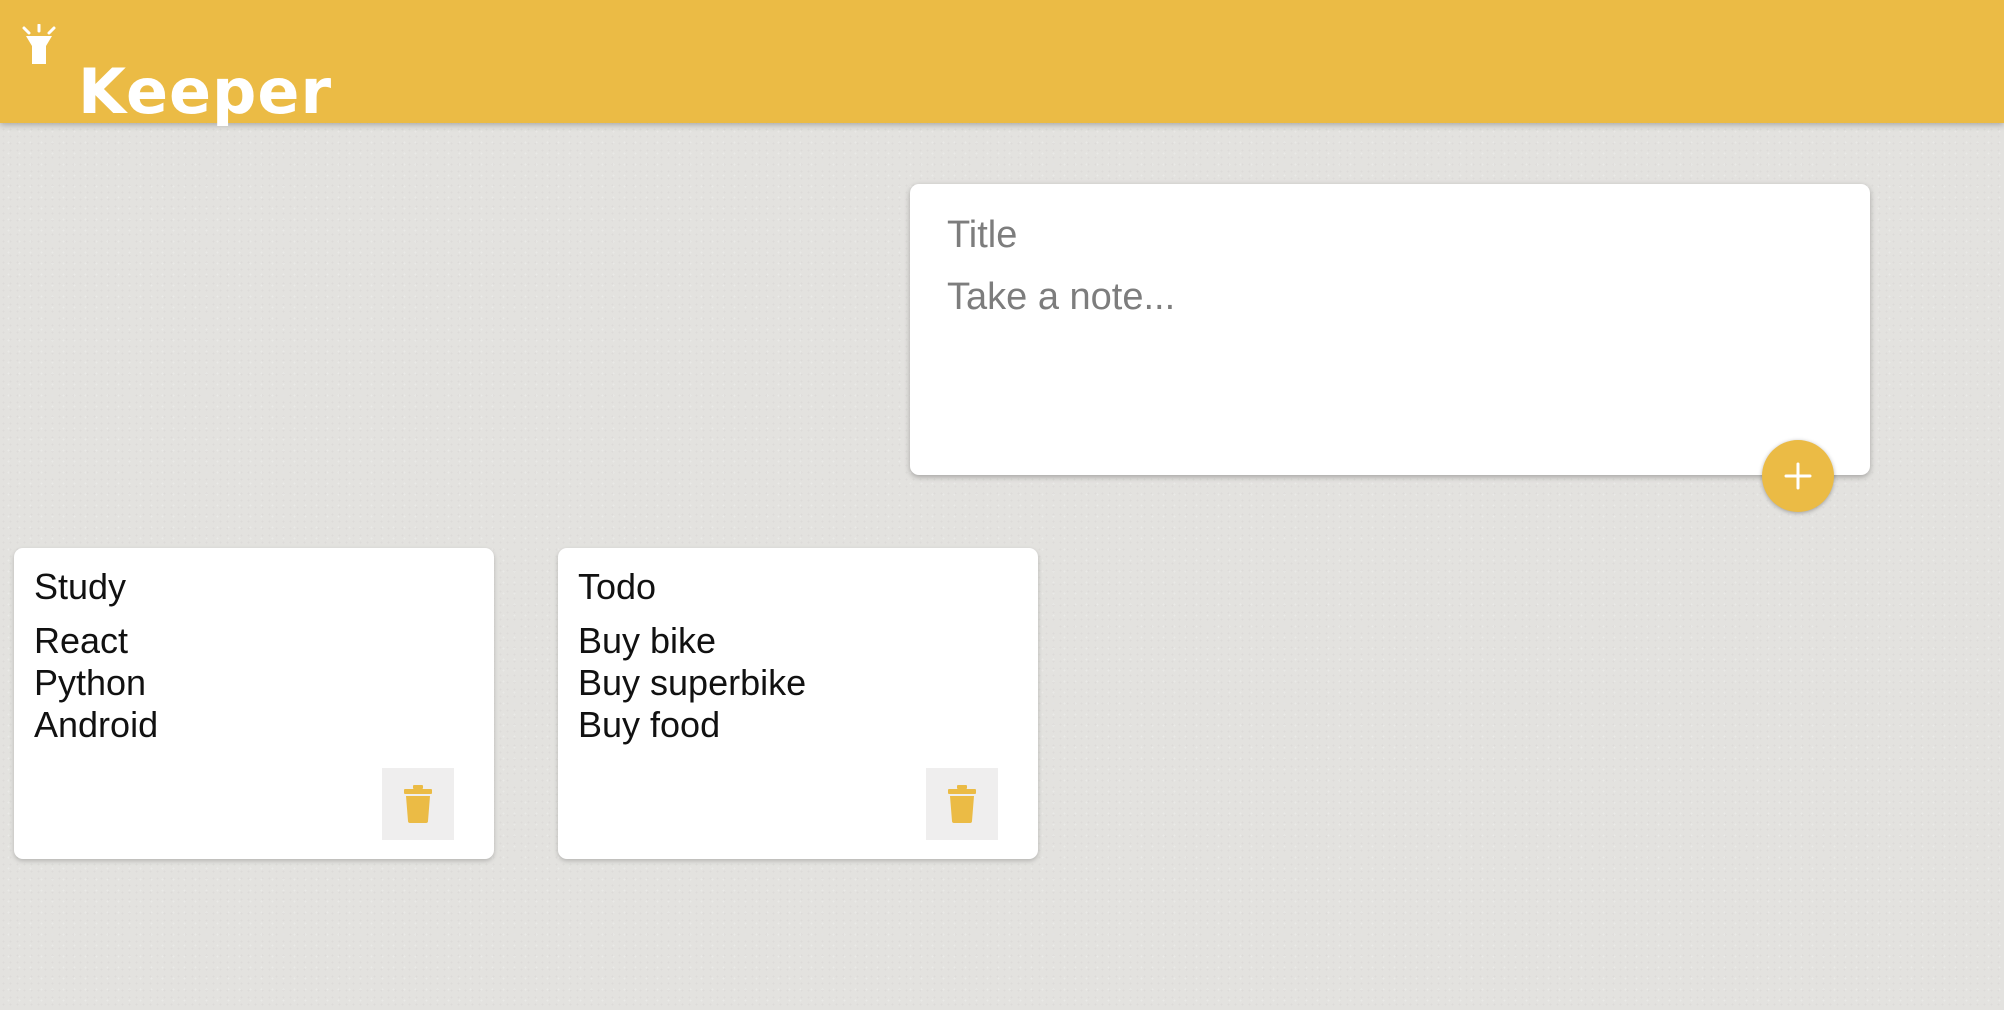  I want to click on app-title: Keeper, so click(205, 91).